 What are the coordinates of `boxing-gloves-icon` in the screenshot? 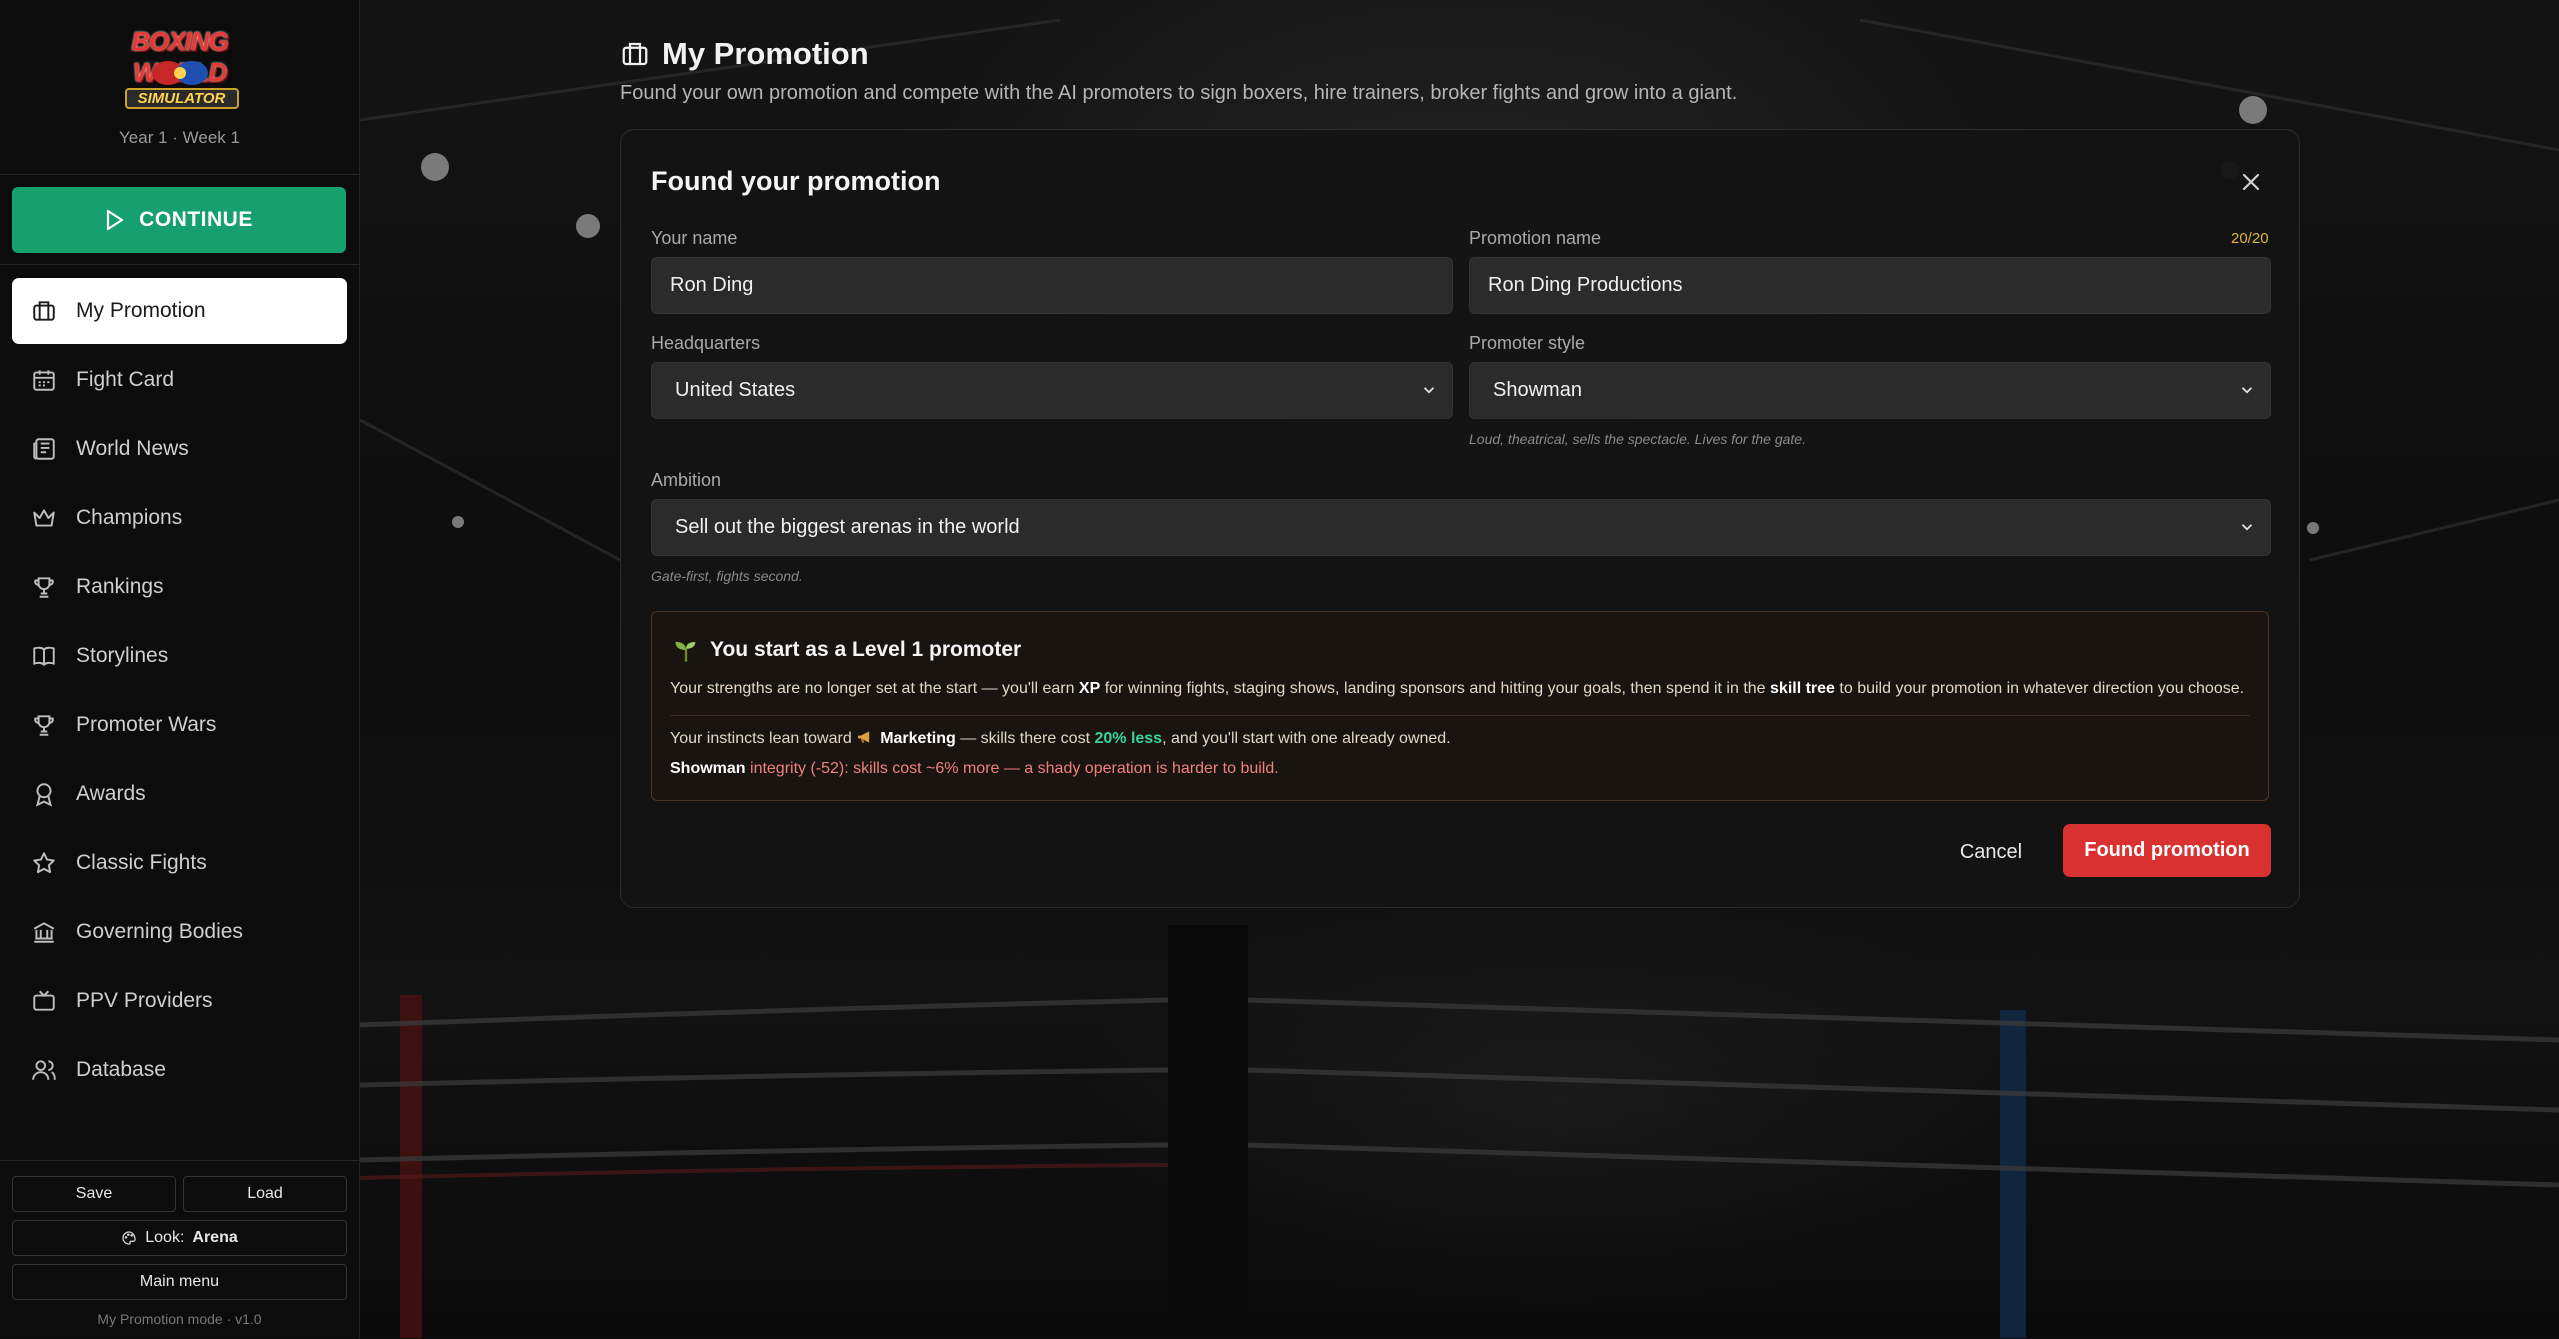 It's located at (179, 73).